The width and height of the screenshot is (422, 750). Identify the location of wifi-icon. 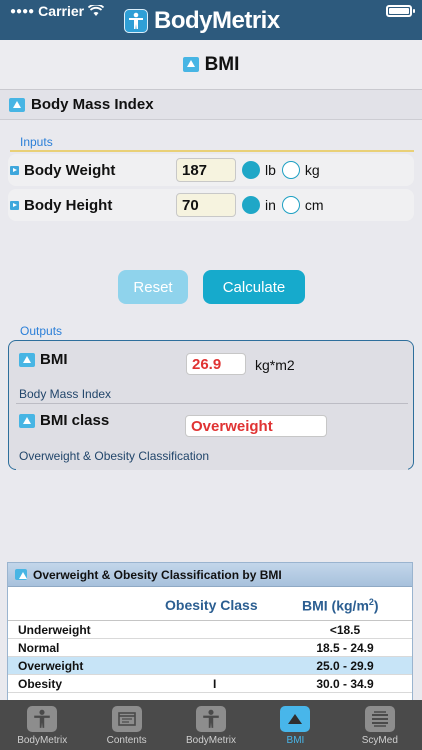
(96, 10).